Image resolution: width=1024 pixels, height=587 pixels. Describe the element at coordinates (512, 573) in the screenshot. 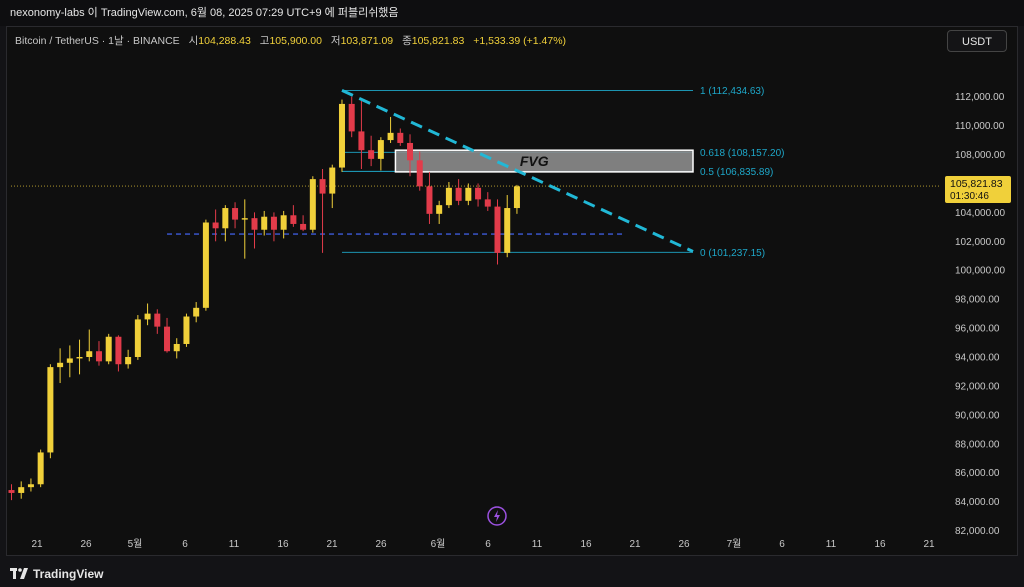

I see `footer-bar: TradingView` at that location.